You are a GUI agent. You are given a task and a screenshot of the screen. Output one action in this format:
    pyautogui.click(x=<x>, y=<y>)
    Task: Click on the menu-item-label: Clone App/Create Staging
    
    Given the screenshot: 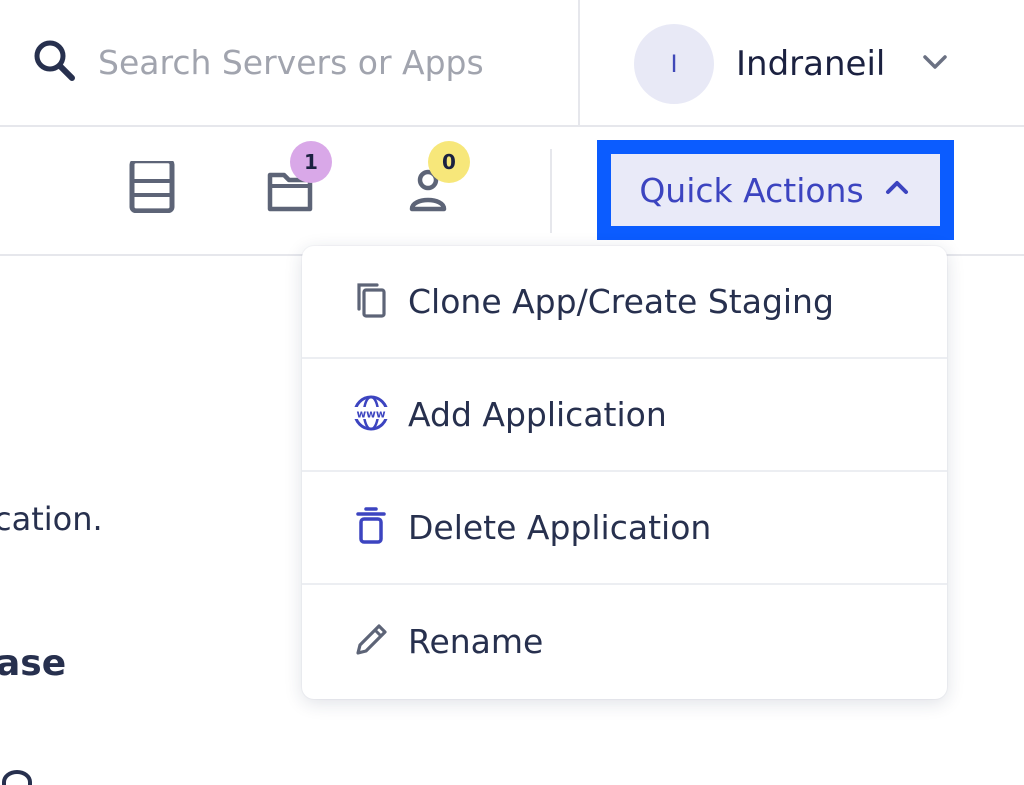 What is the action you would take?
    pyautogui.click(x=621, y=301)
    